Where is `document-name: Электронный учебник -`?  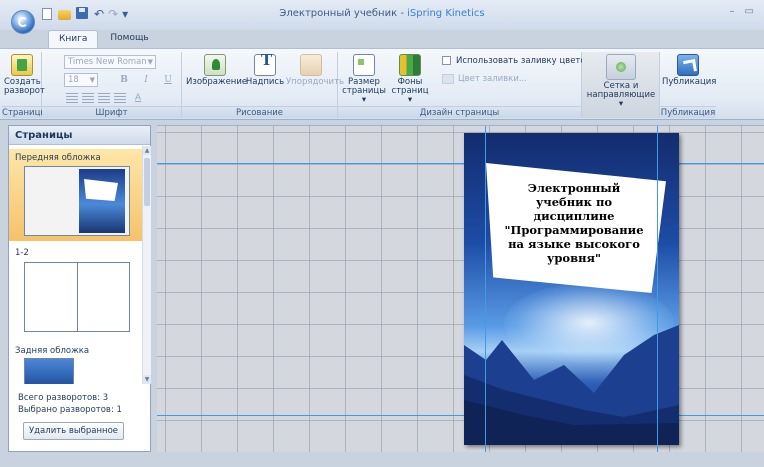
document-name: Электронный учебник - is located at coordinates (343, 13).